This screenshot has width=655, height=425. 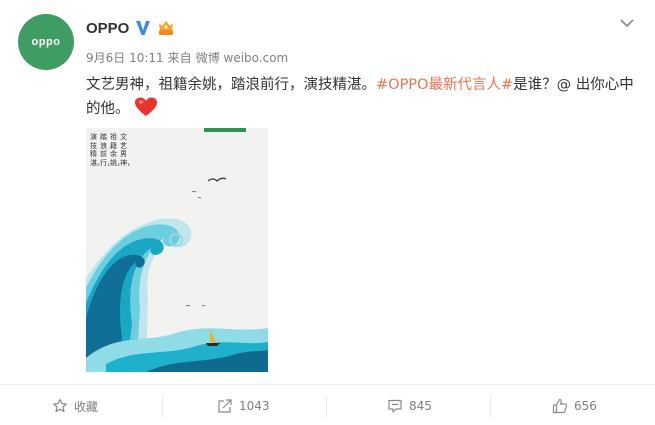 I want to click on oppo-logo: oppo, so click(x=46, y=42).